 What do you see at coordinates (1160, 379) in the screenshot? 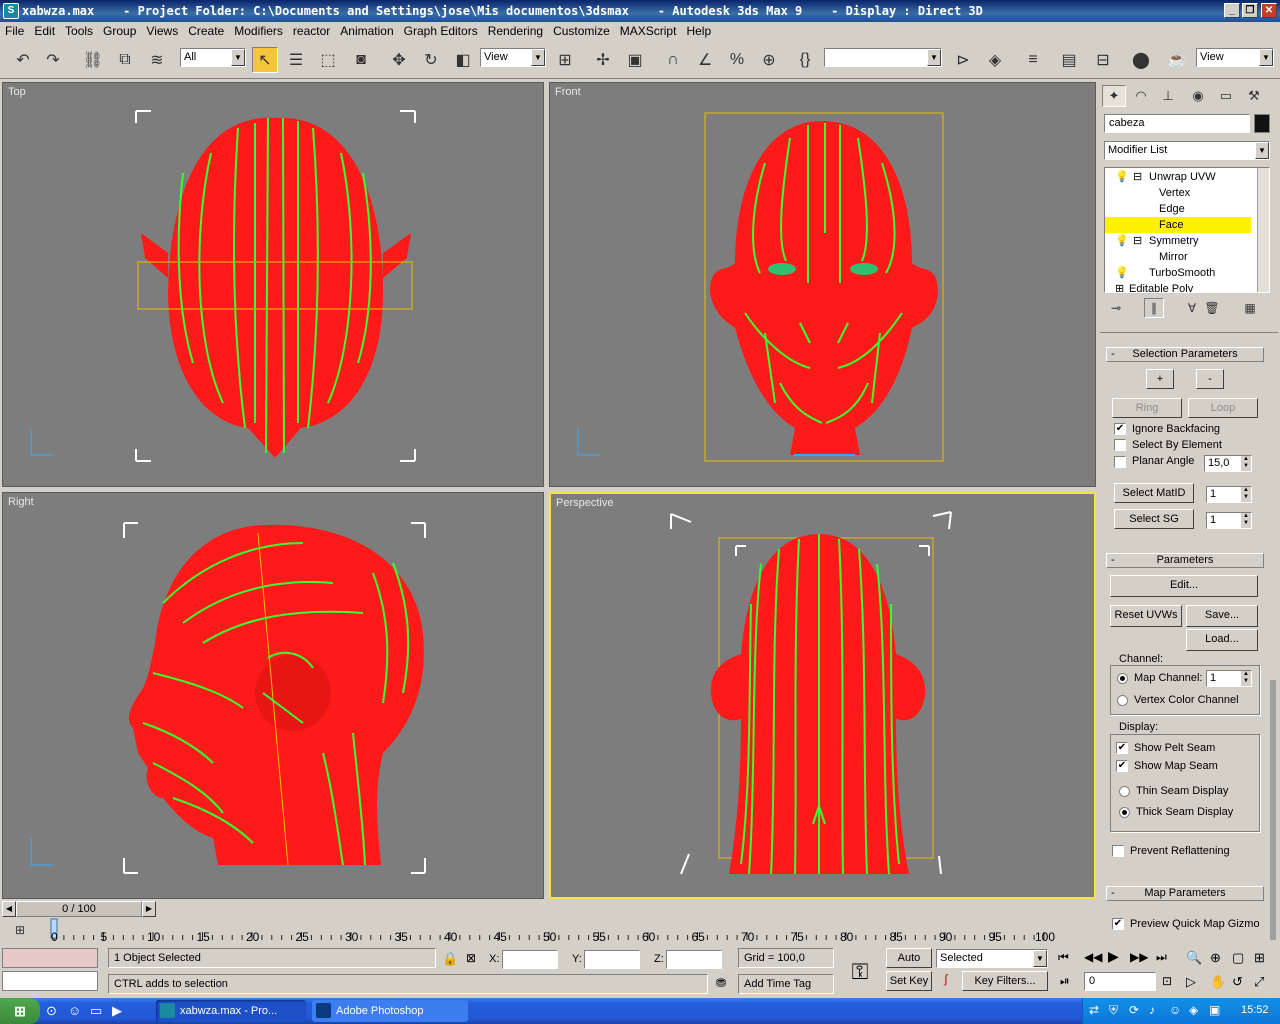
I see `grow-selection-button: +` at bounding box center [1160, 379].